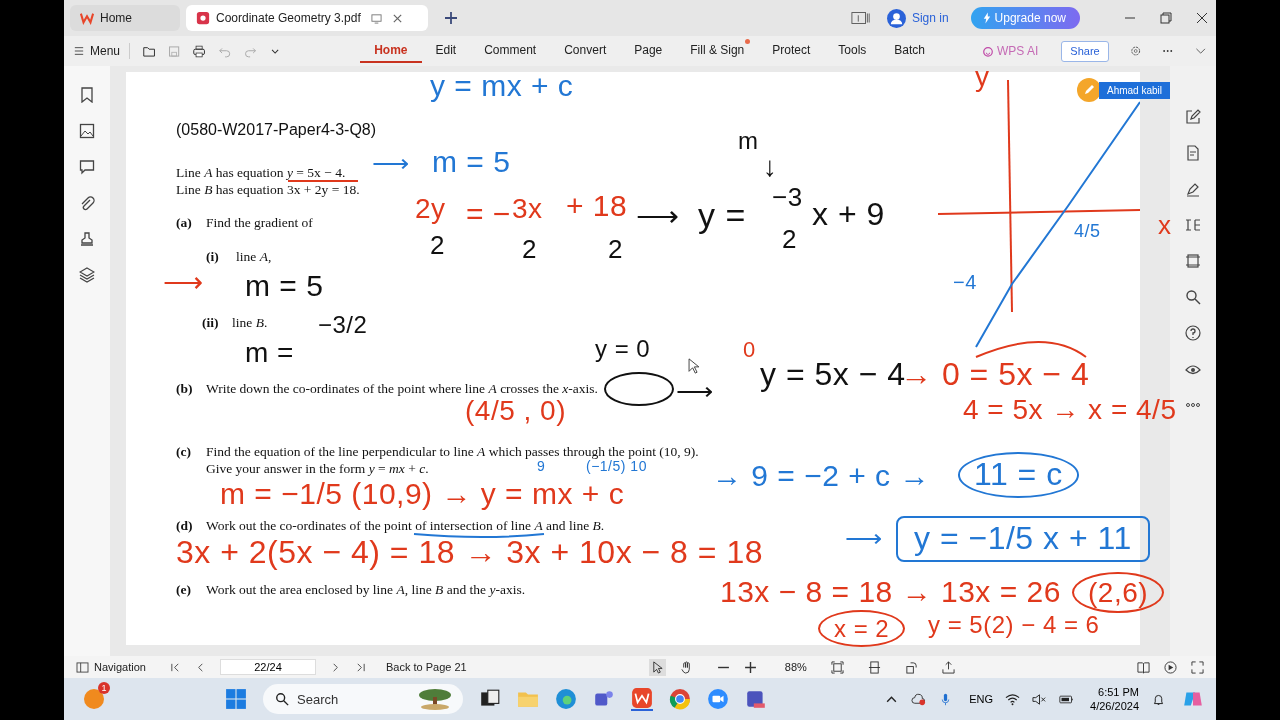  I want to click on paperclip-icon, so click(87, 203).